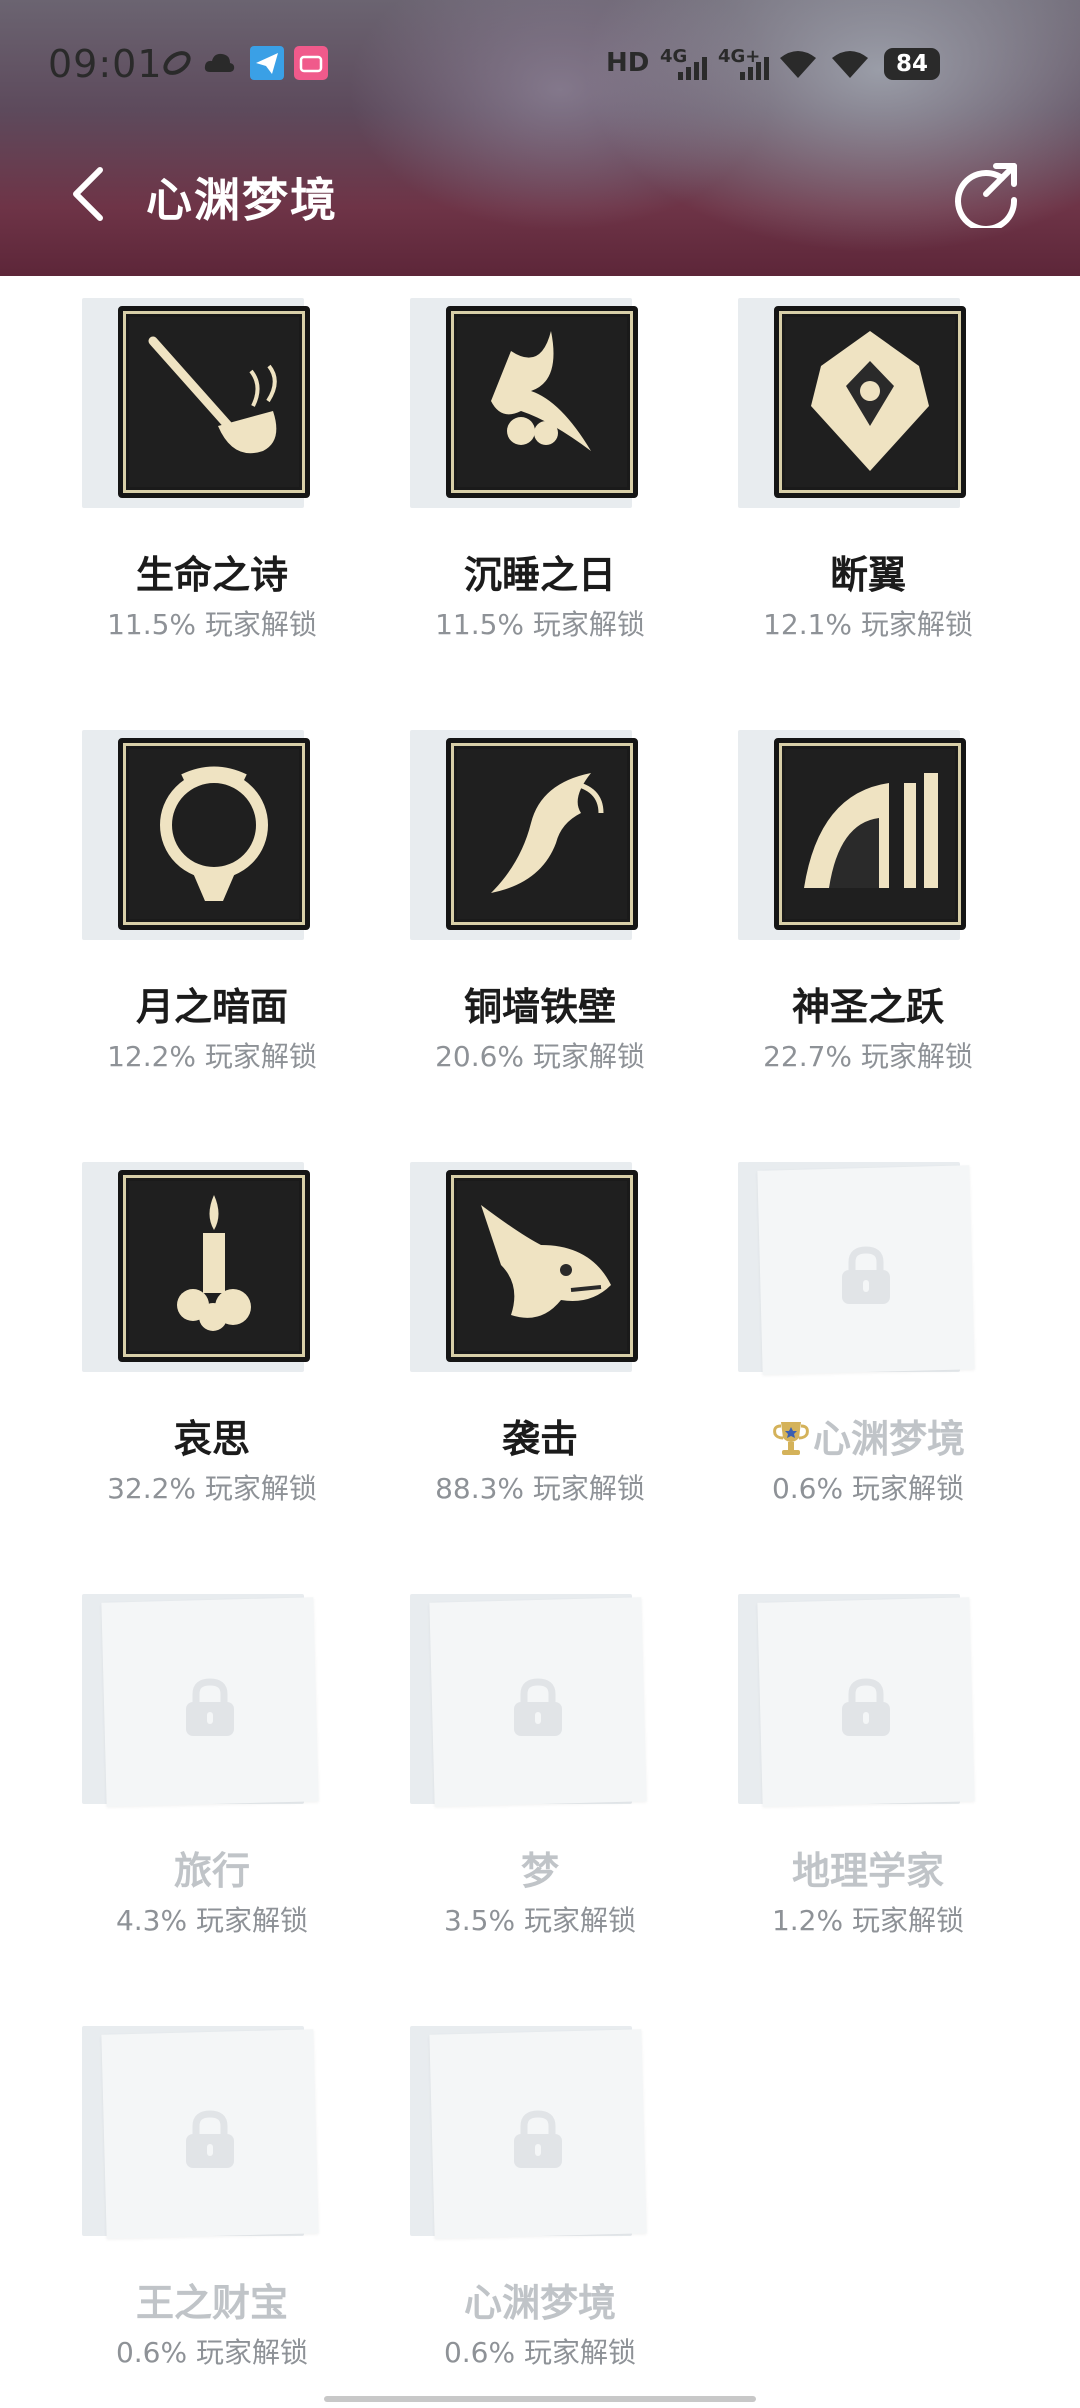 The image size is (1080, 2408). I want to click on achievement-name: 断翼, so click(867, 575).